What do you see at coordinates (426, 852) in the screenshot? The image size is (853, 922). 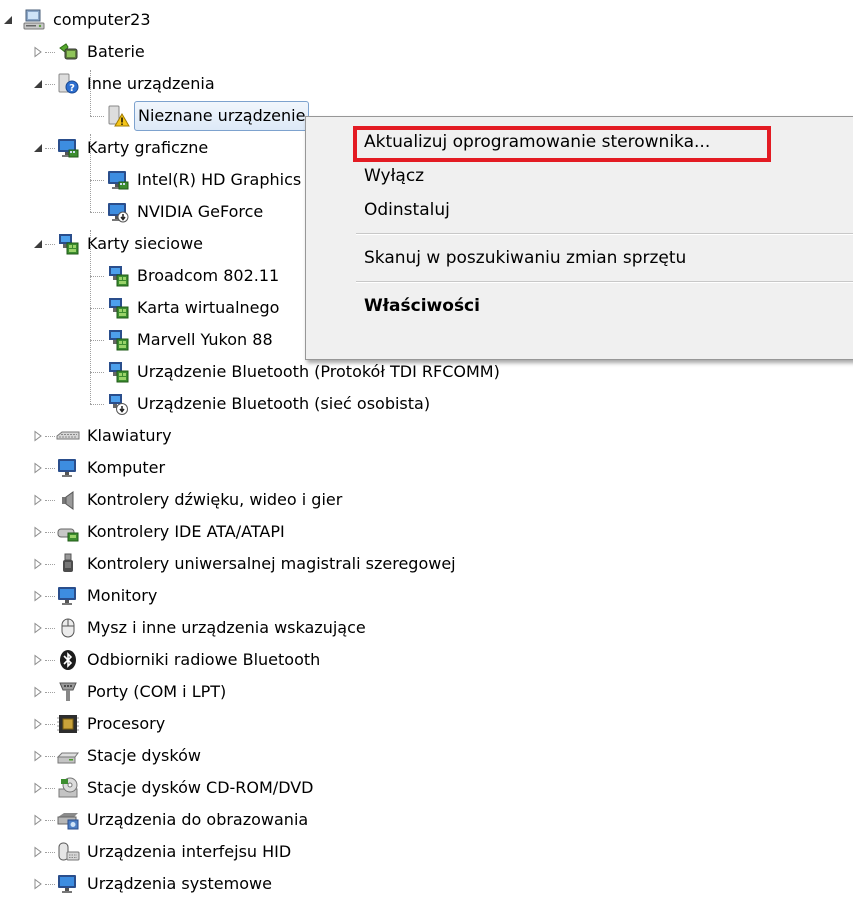 I see `tree-row: Urządzenia interfejsu HID` at bounding box center [426, 852].